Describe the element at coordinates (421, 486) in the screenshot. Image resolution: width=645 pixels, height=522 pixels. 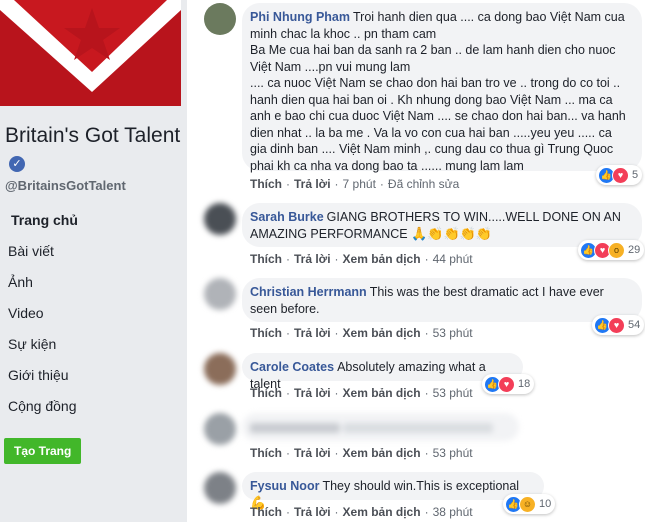
I see `comment-text: They should win.This is exceptional` at that location.